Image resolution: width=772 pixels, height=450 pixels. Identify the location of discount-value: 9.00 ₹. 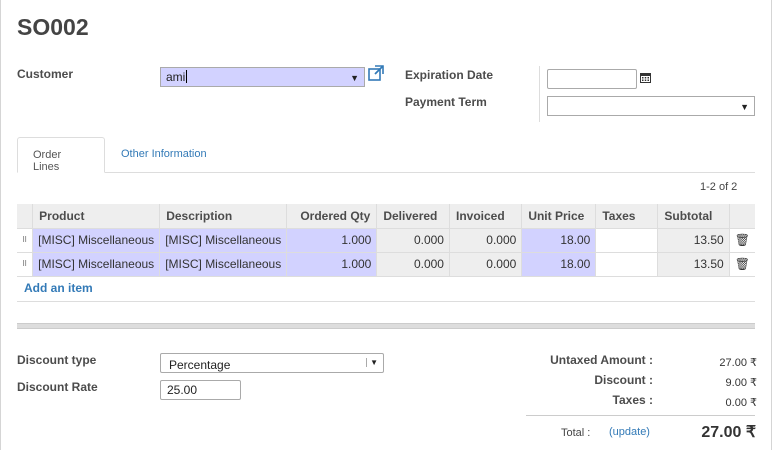
(741, 383).